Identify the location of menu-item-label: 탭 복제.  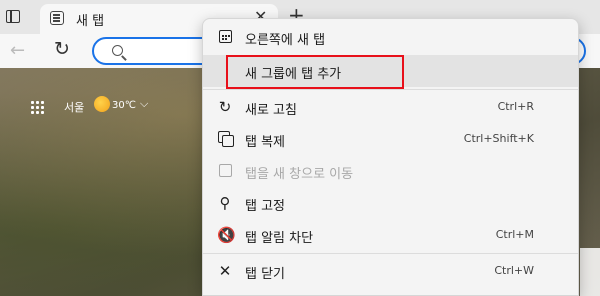
(265, 142).